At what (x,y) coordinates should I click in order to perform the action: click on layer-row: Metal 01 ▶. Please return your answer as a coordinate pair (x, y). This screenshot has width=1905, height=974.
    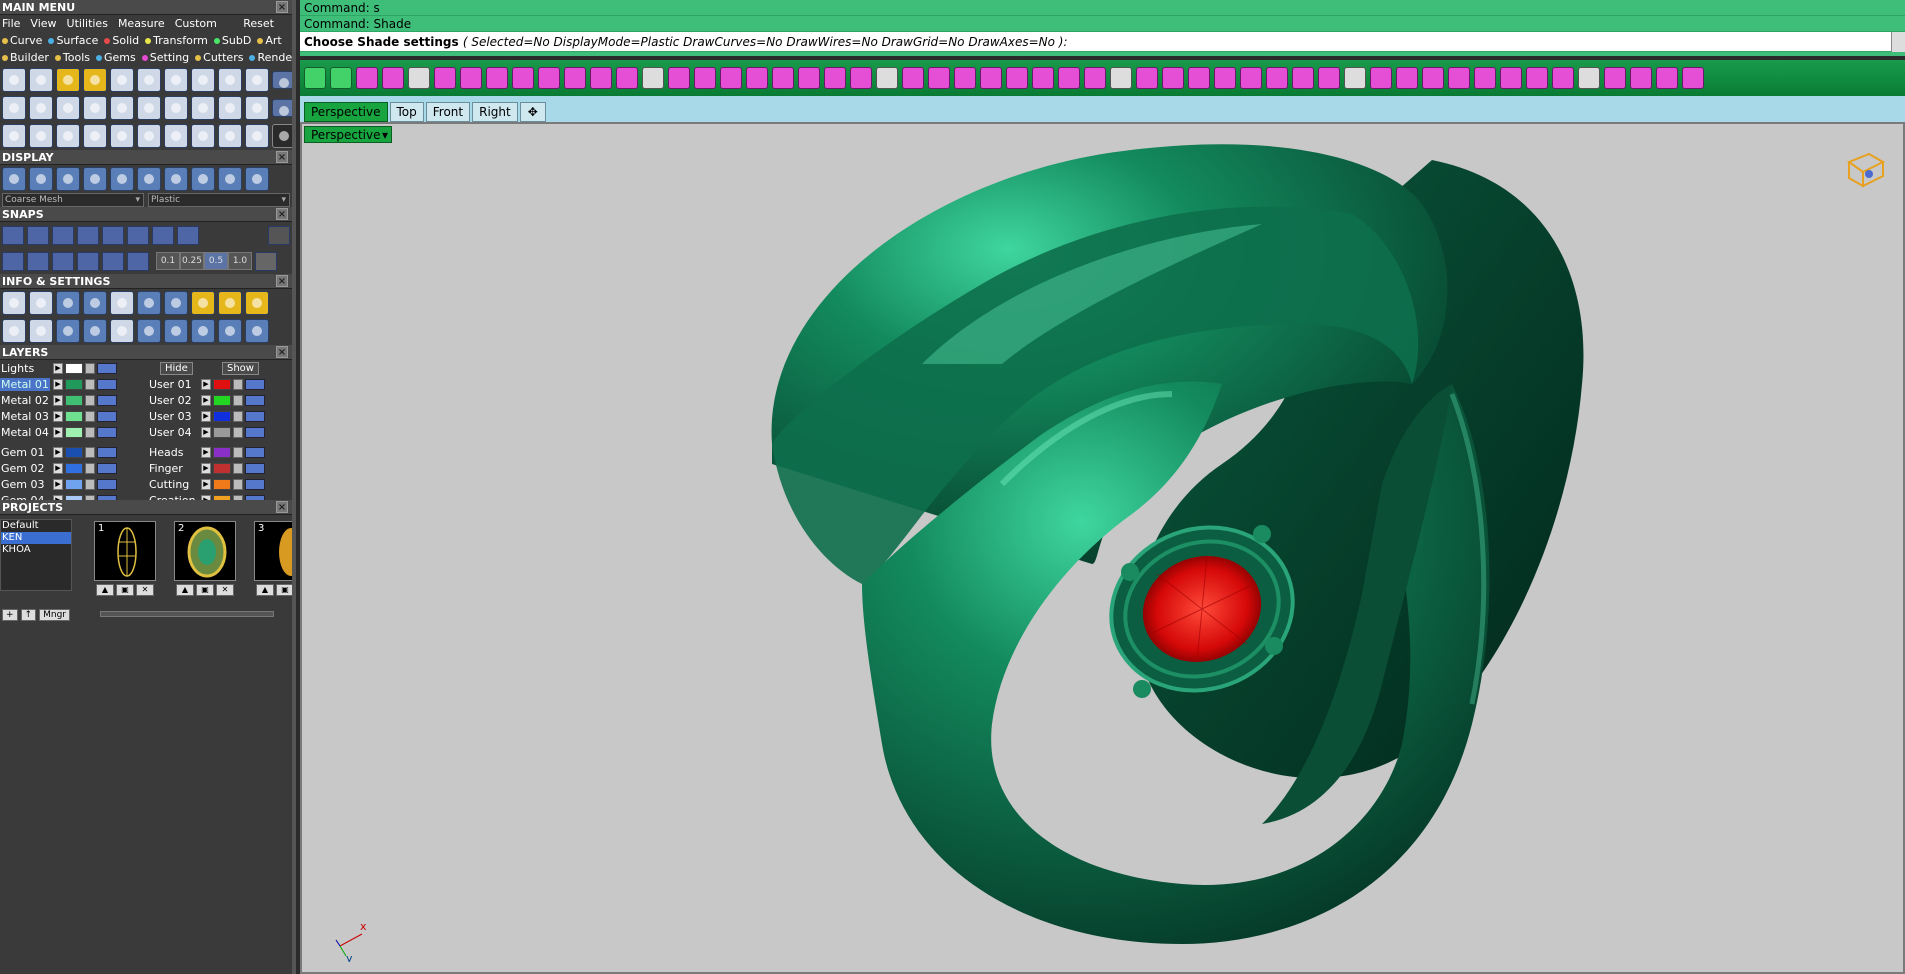
    Looking at the image, I should click on (58, 384).